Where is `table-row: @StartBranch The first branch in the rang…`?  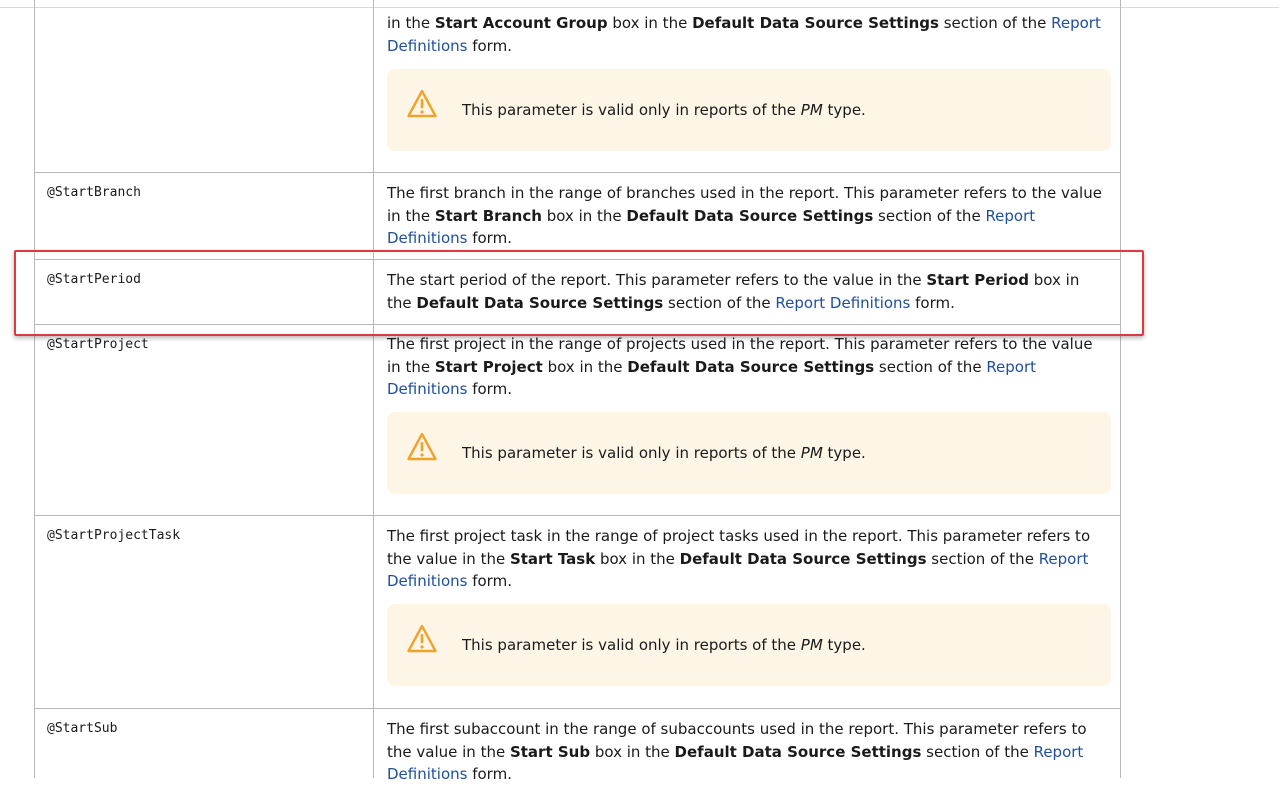
table-row: @StartBranch The first branch in the rang… is located at coordinates (577, 215).